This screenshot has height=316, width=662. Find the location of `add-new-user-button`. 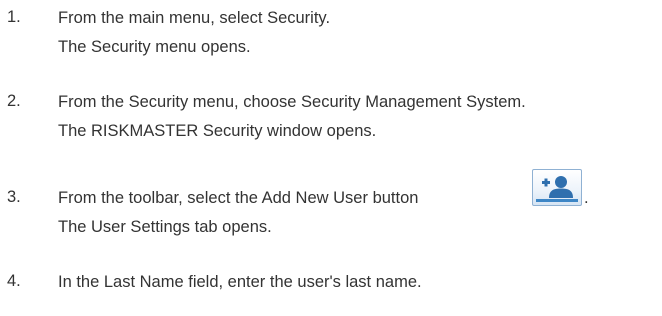

add-new-user-button is located at coordinates (557, 187).